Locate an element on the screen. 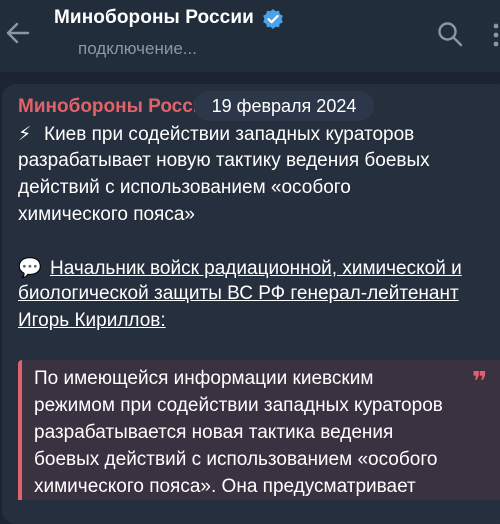  quote-line-1: По имеющейся информации киевским is located at coordinates (204, 378).